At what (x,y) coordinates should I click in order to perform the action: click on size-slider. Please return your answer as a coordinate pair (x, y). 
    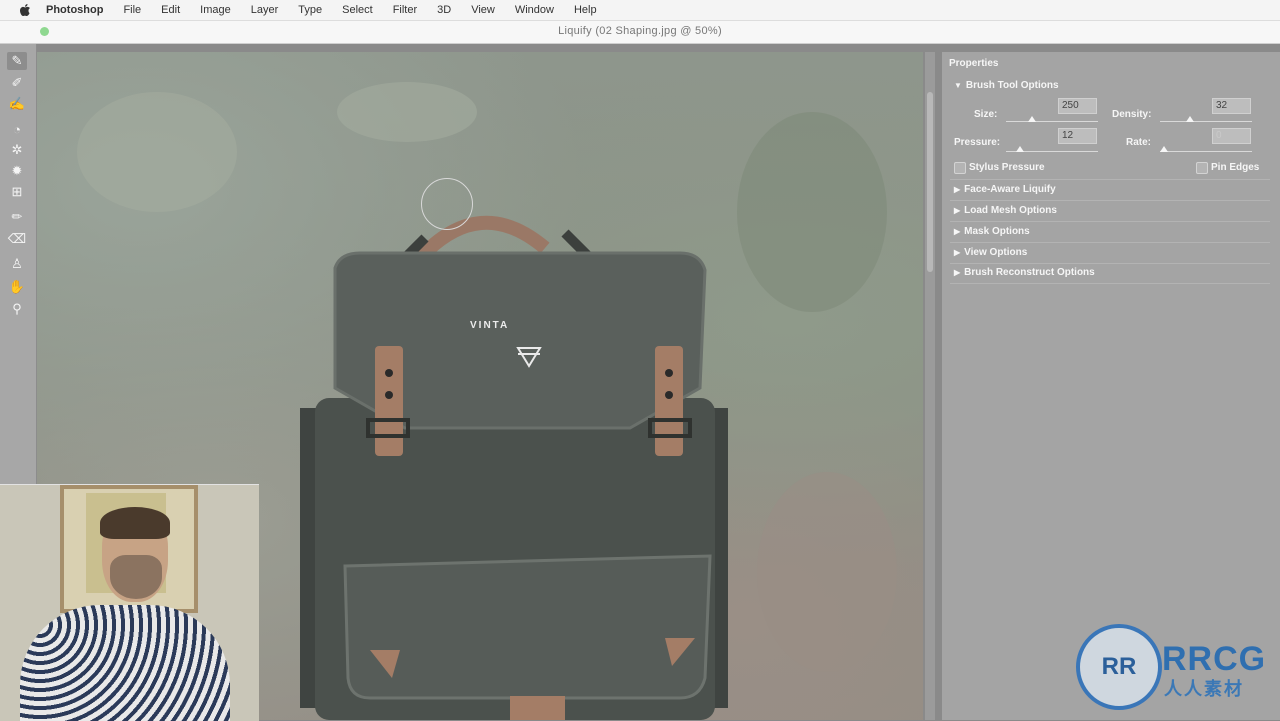
    Looking at the image, I should click on (1052, 121).